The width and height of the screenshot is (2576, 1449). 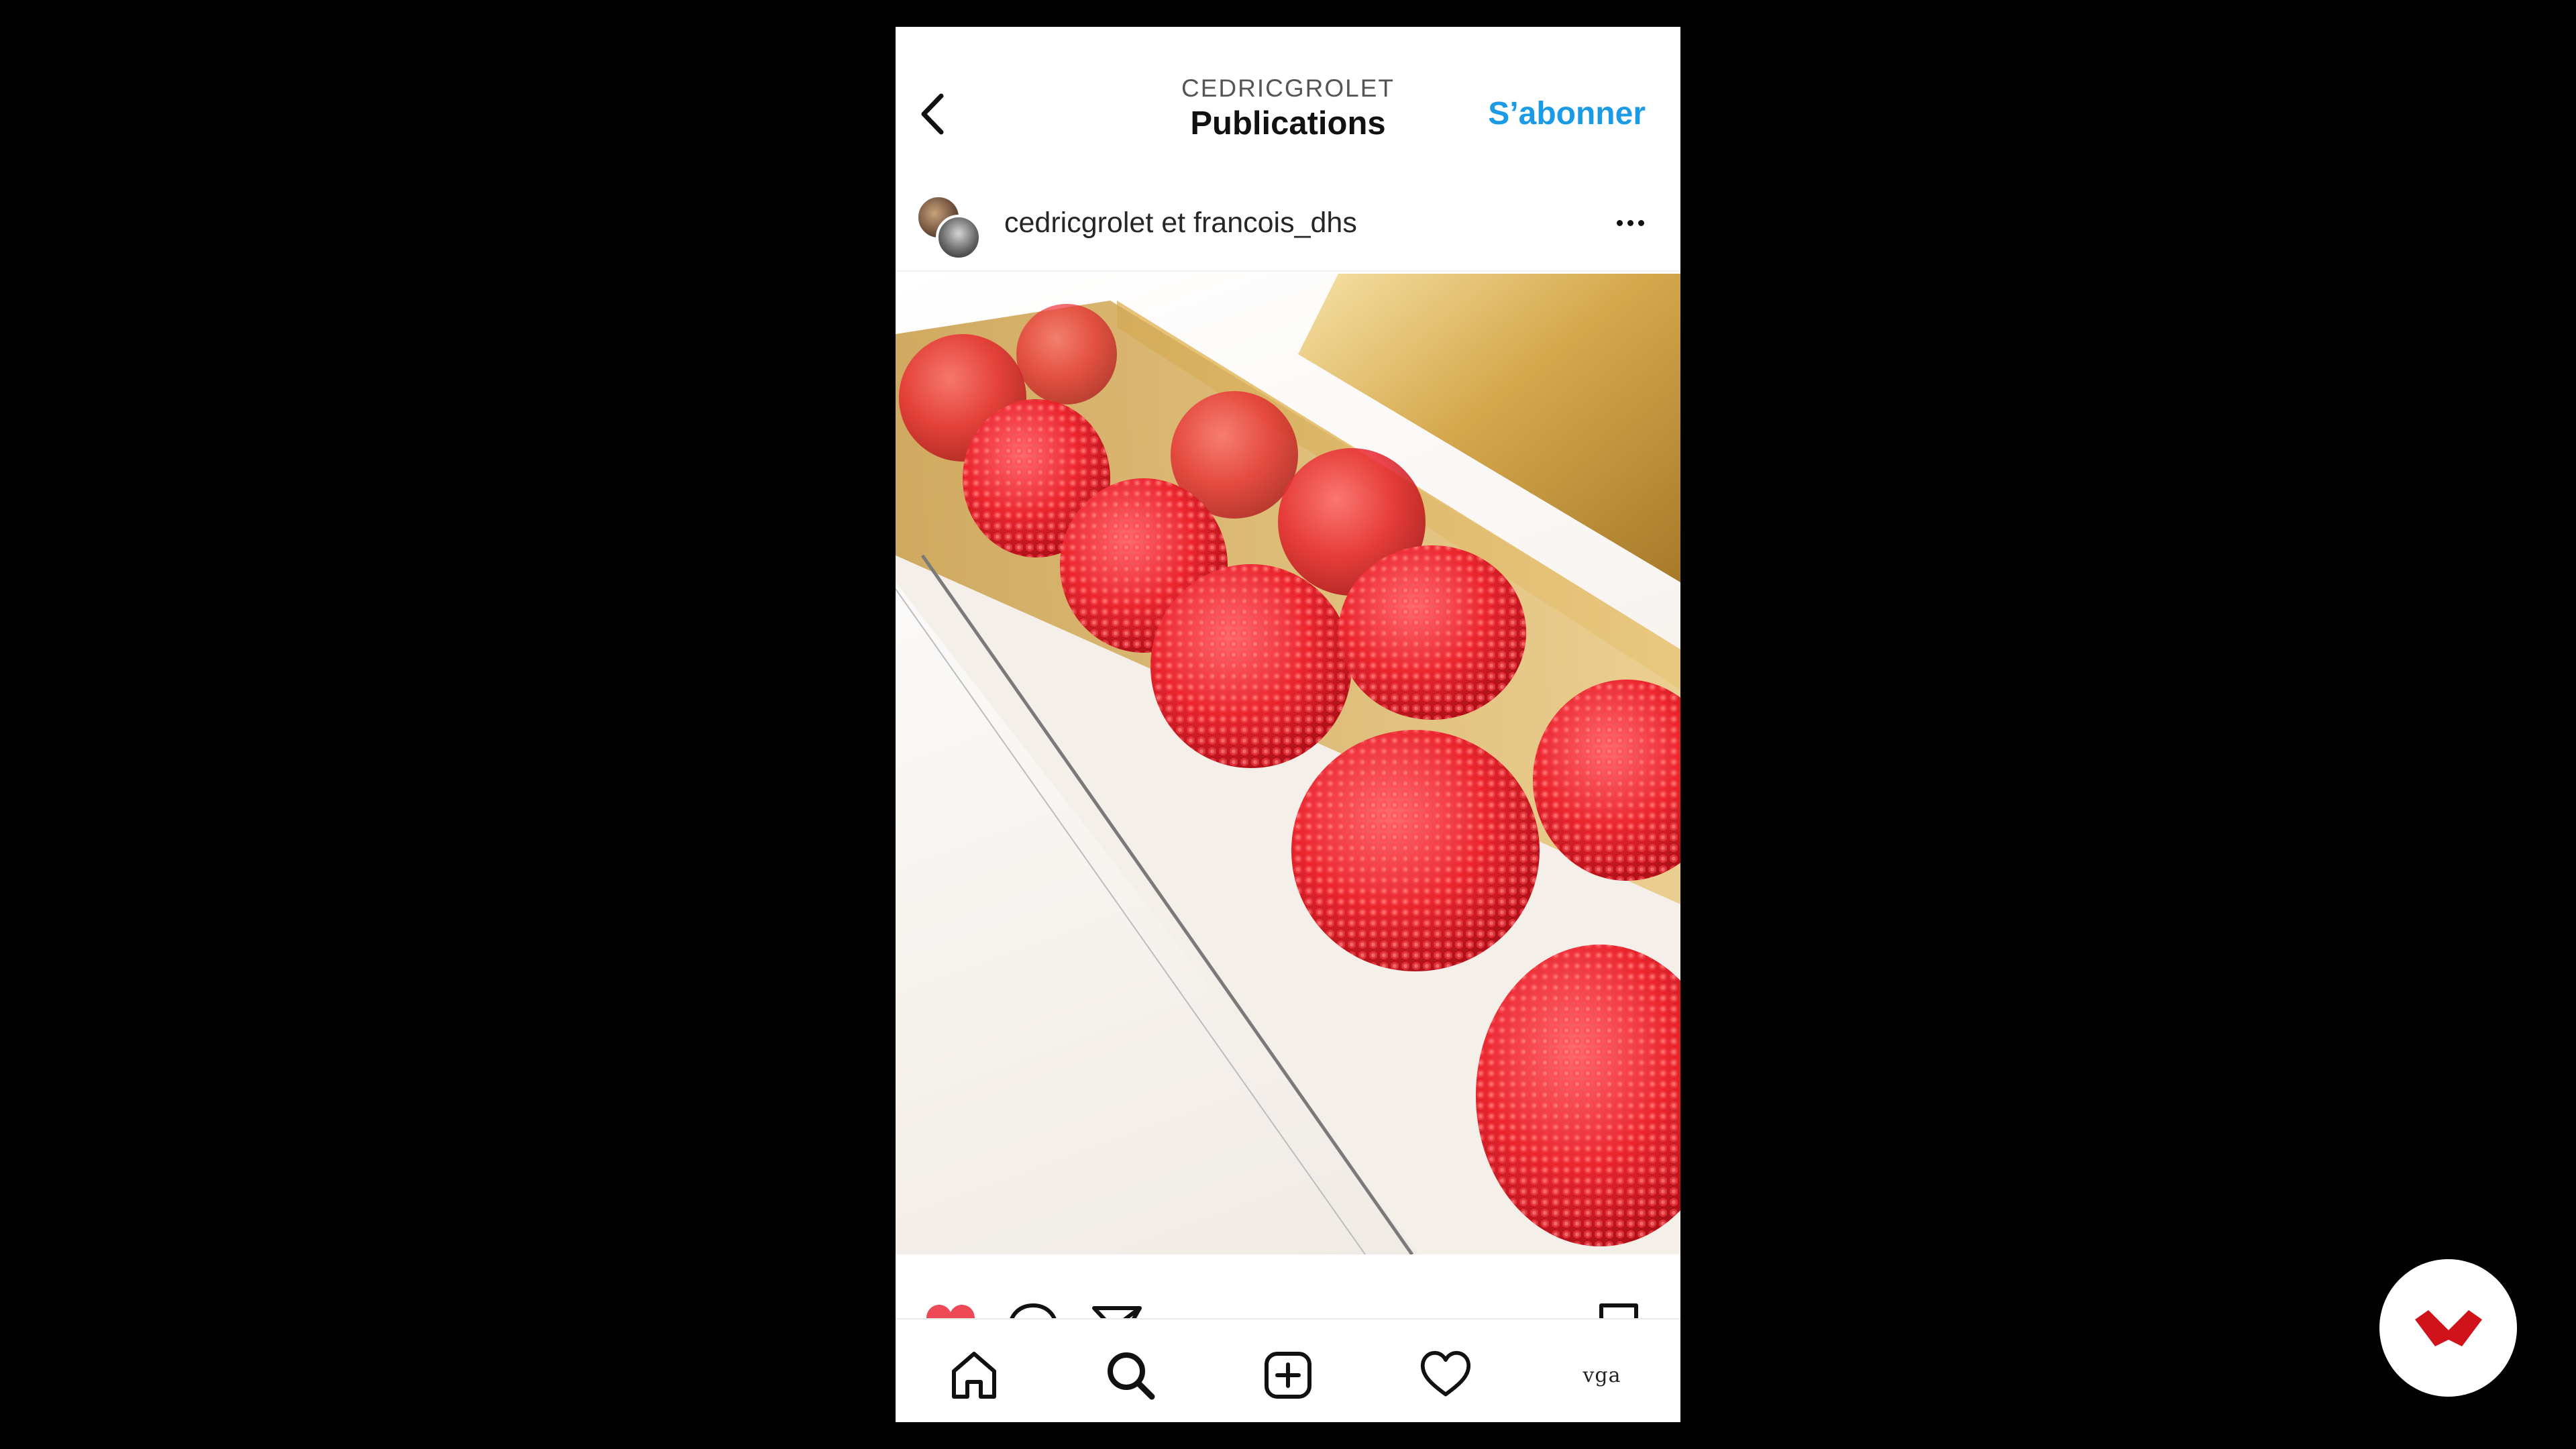 I want to click on tab-activity, so click(x=1445, y=1375).